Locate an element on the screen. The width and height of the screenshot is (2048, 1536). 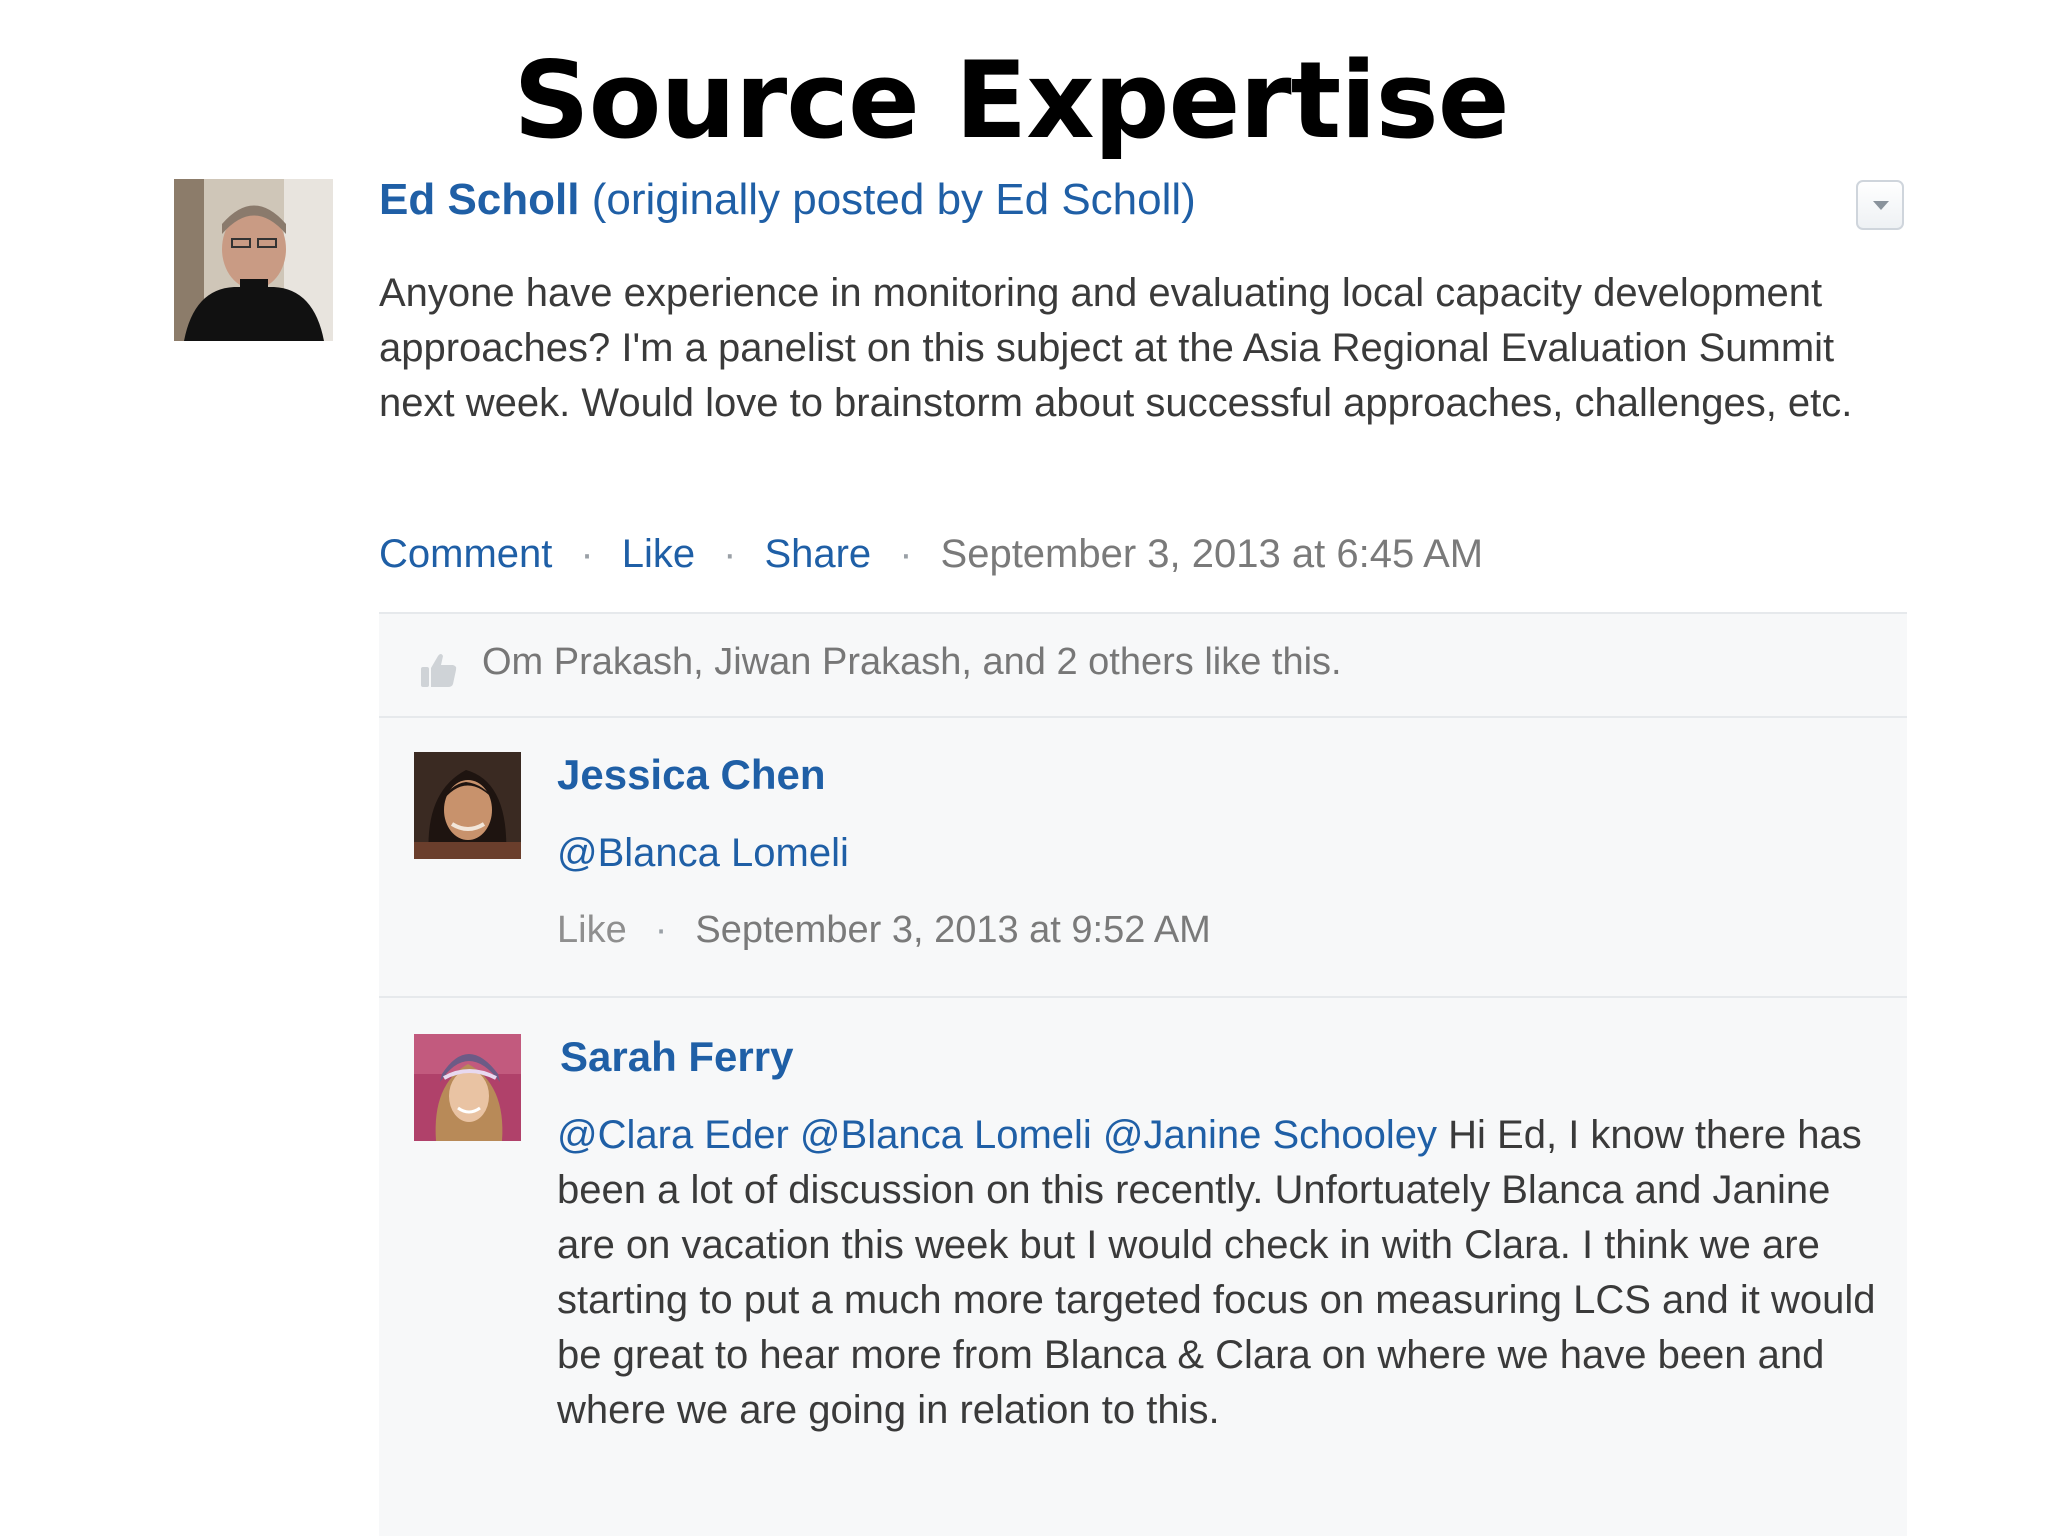
sarah-ferry-avatar is located at coordinates (467, 1087).